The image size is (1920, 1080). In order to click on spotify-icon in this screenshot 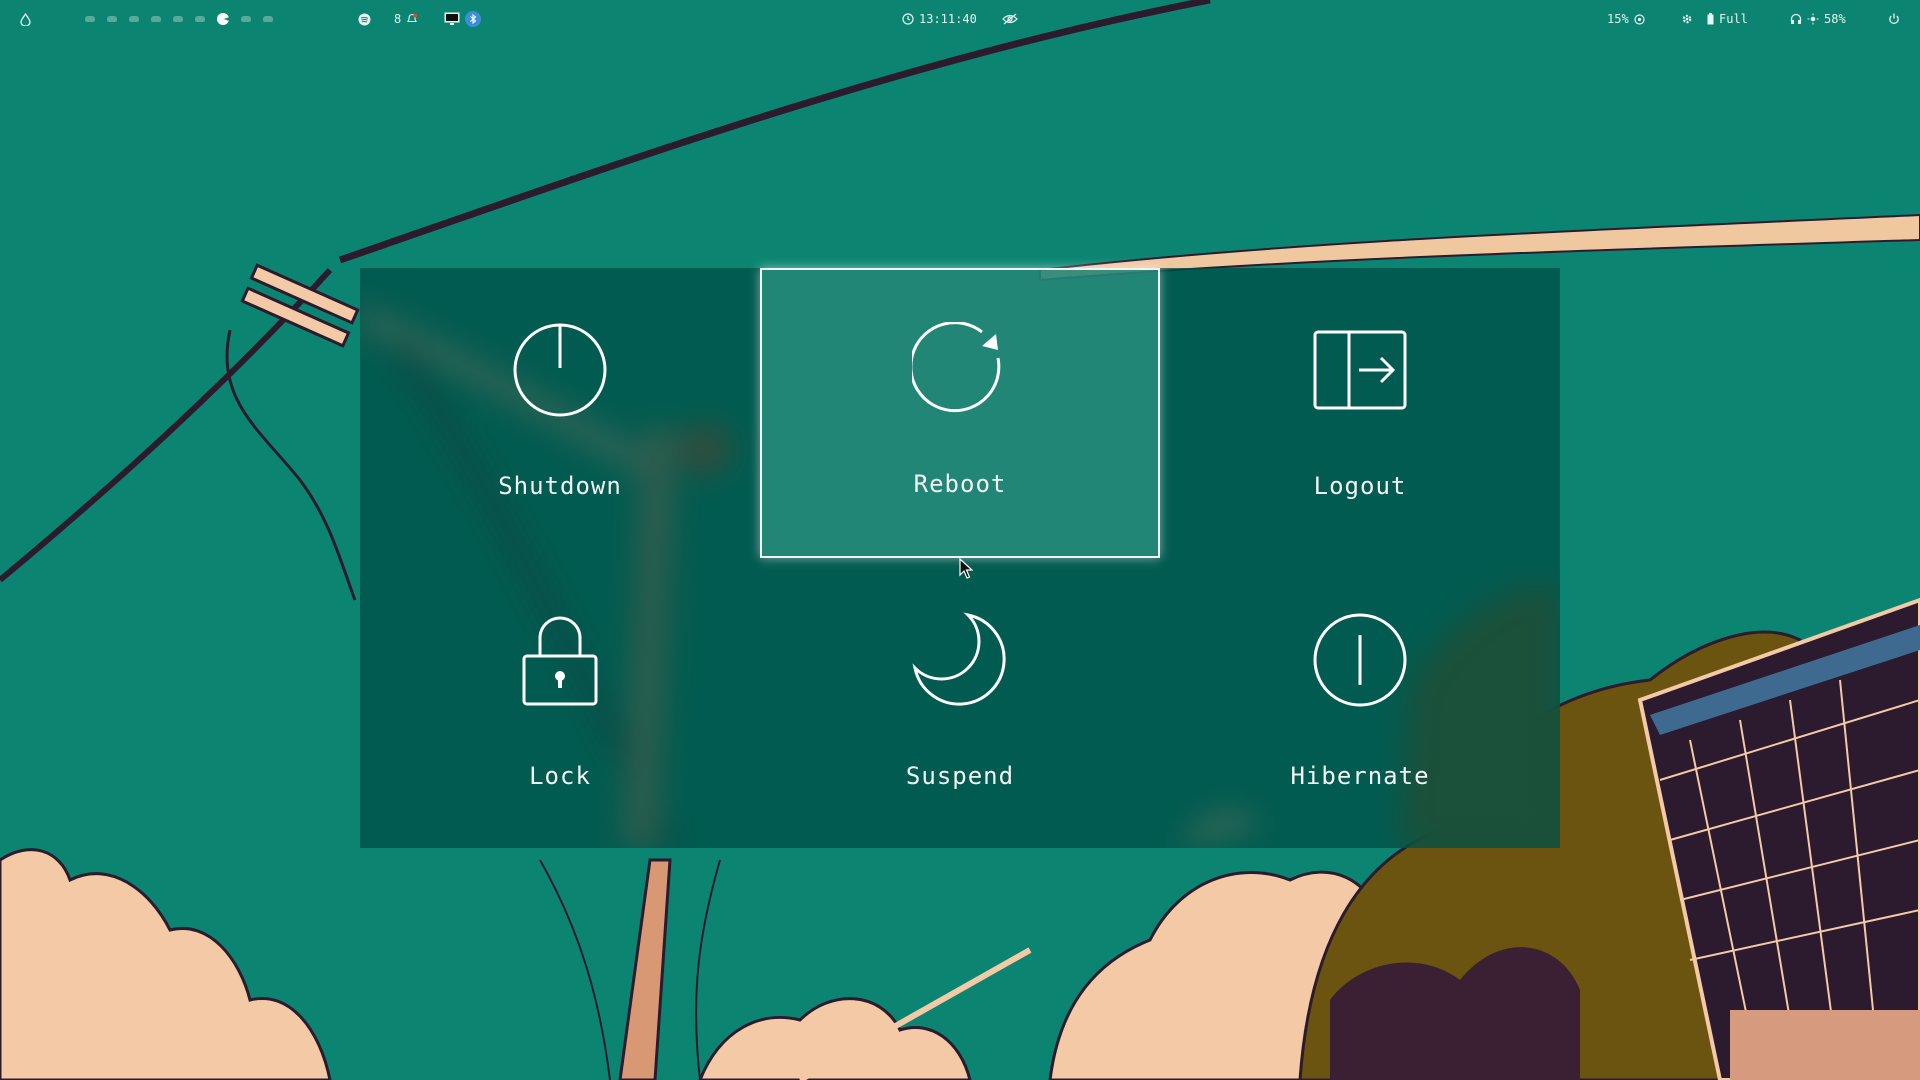, I will do `click(364, 19)`.